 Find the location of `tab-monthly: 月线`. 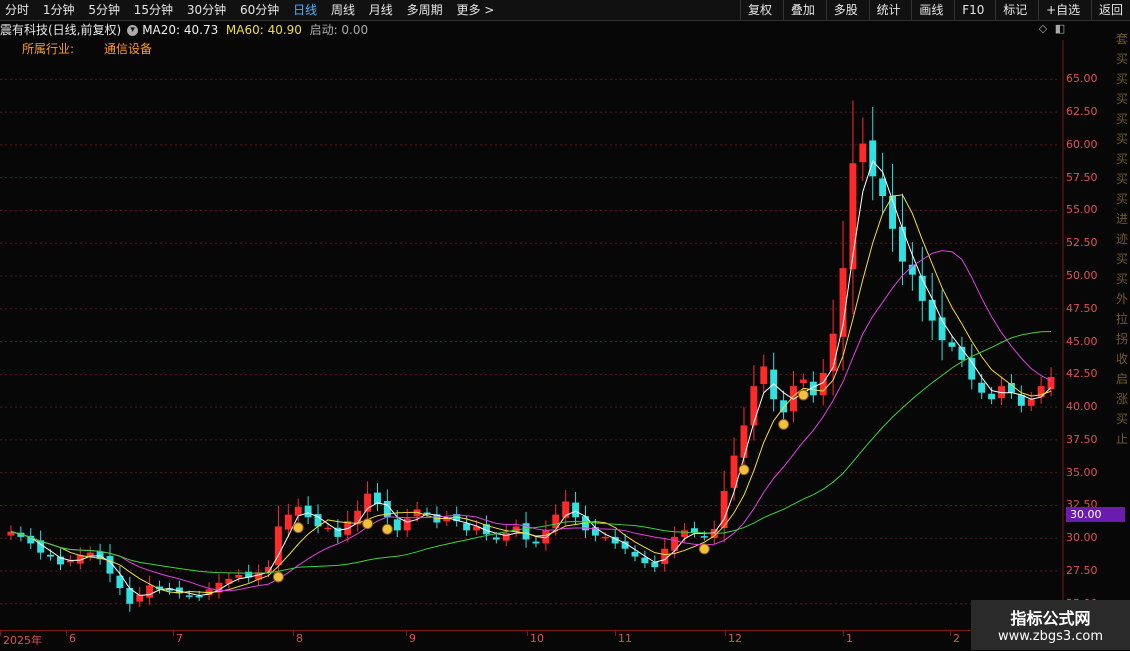

tab-monthly: 月线 is located at coordinates (381, 10).